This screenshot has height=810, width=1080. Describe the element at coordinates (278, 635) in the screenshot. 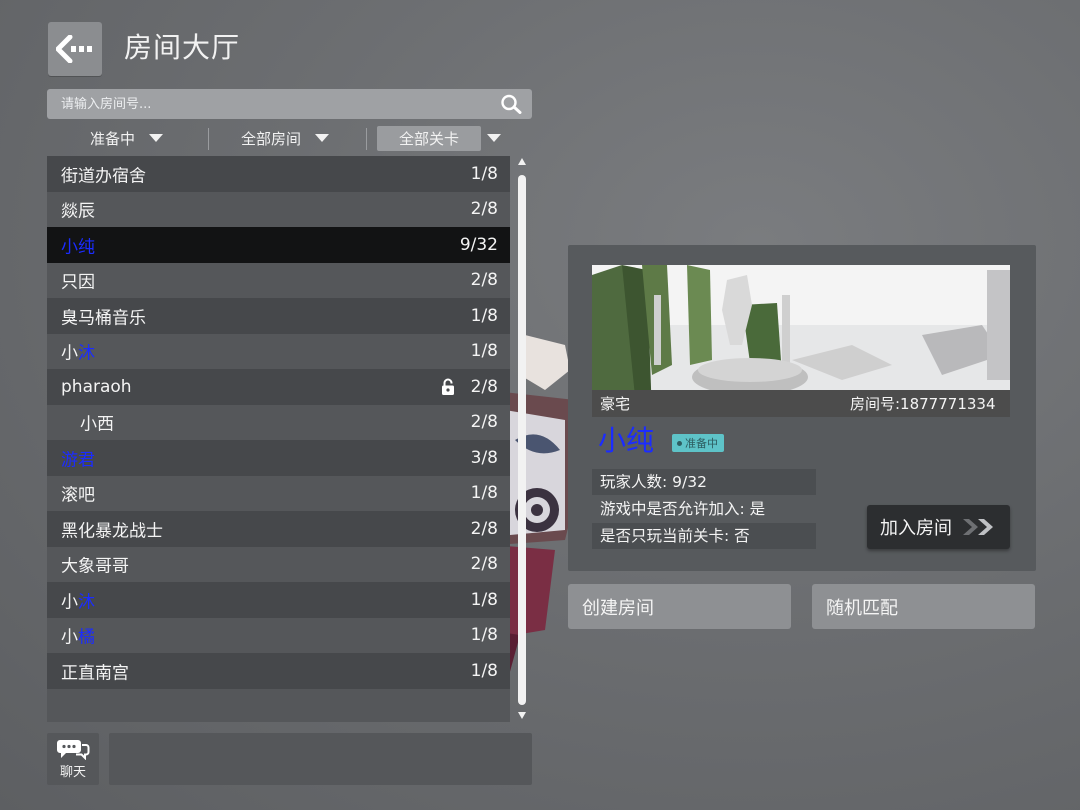

I see `room-row: 小橘 1/8` at that location.